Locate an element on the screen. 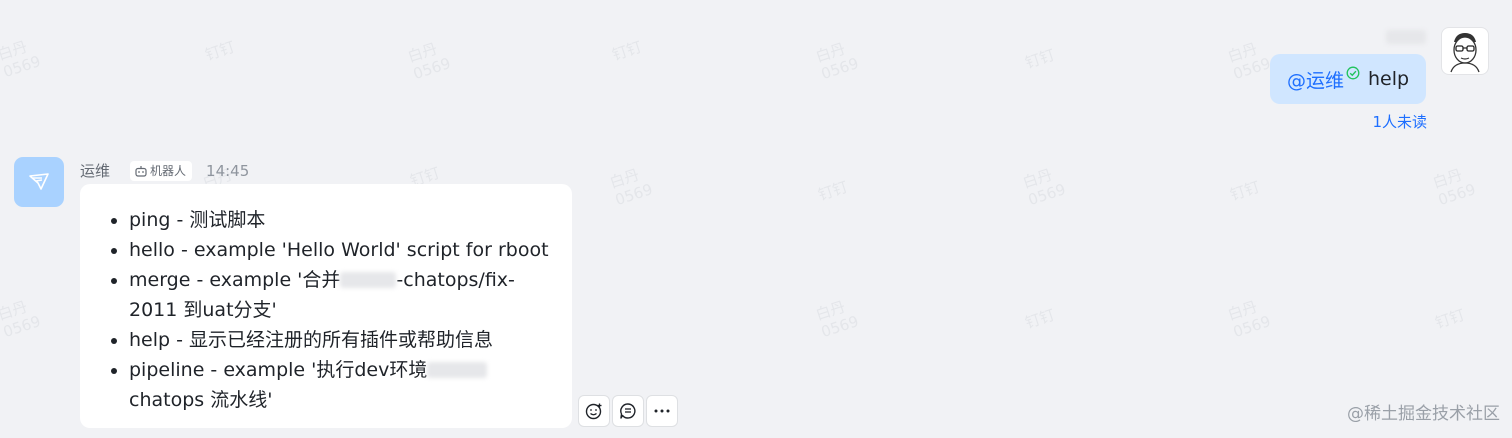 This screenshot has height=438, width=1512. more-button is located at coordinates (662, 411).